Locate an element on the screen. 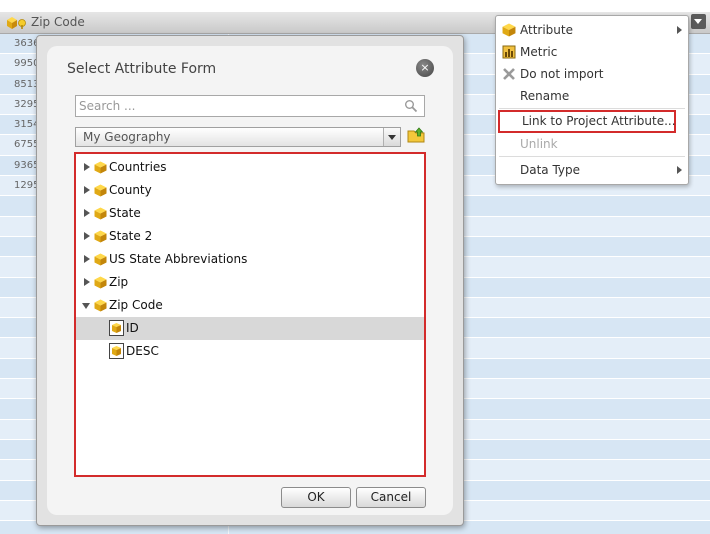 Image resolution: width=710 pixels, height=534 pixels. tree-node-label: US State Abbreviations is located at coordinates (178, 259).